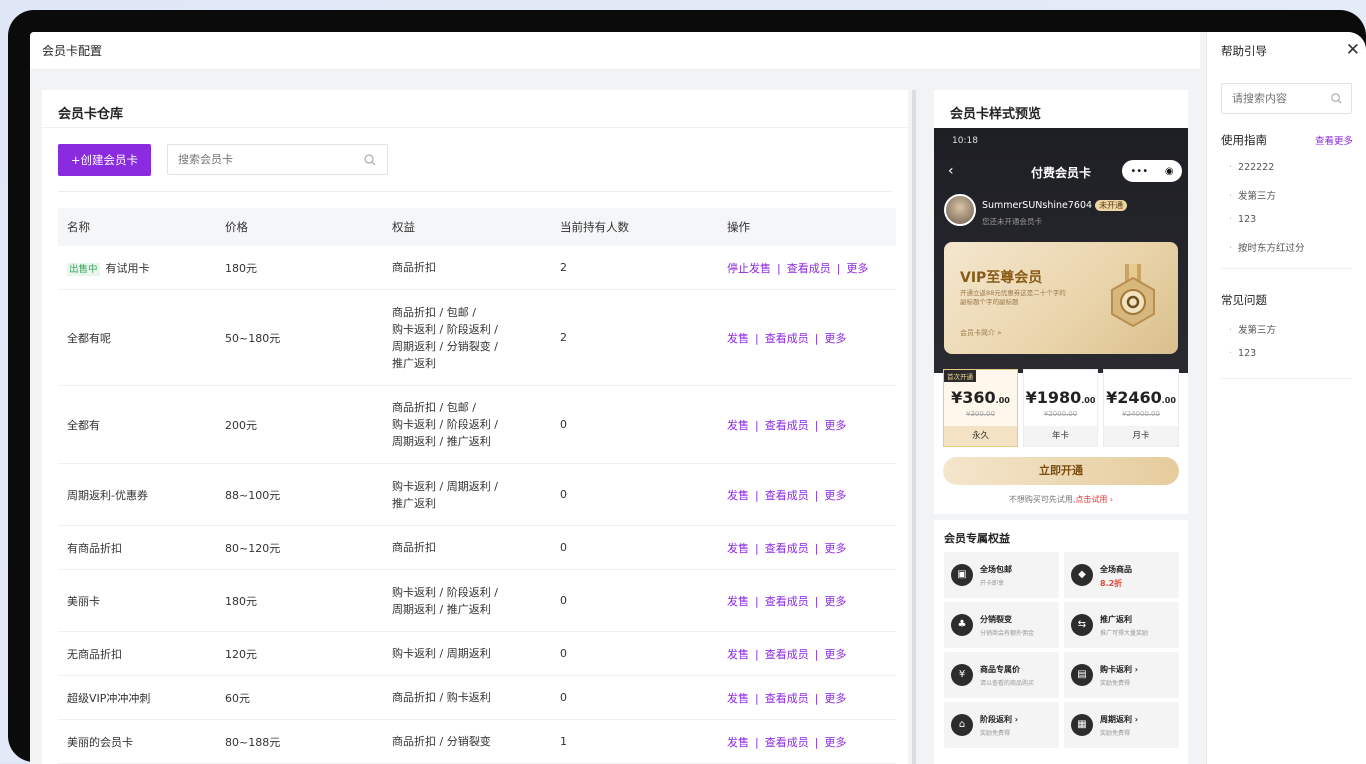 This screenshot has width=1366, height=764. What do you see at coordinates (1242, 353) in the screenshot?
I see `faq-item: 123` at bounding box center [1242, 353].